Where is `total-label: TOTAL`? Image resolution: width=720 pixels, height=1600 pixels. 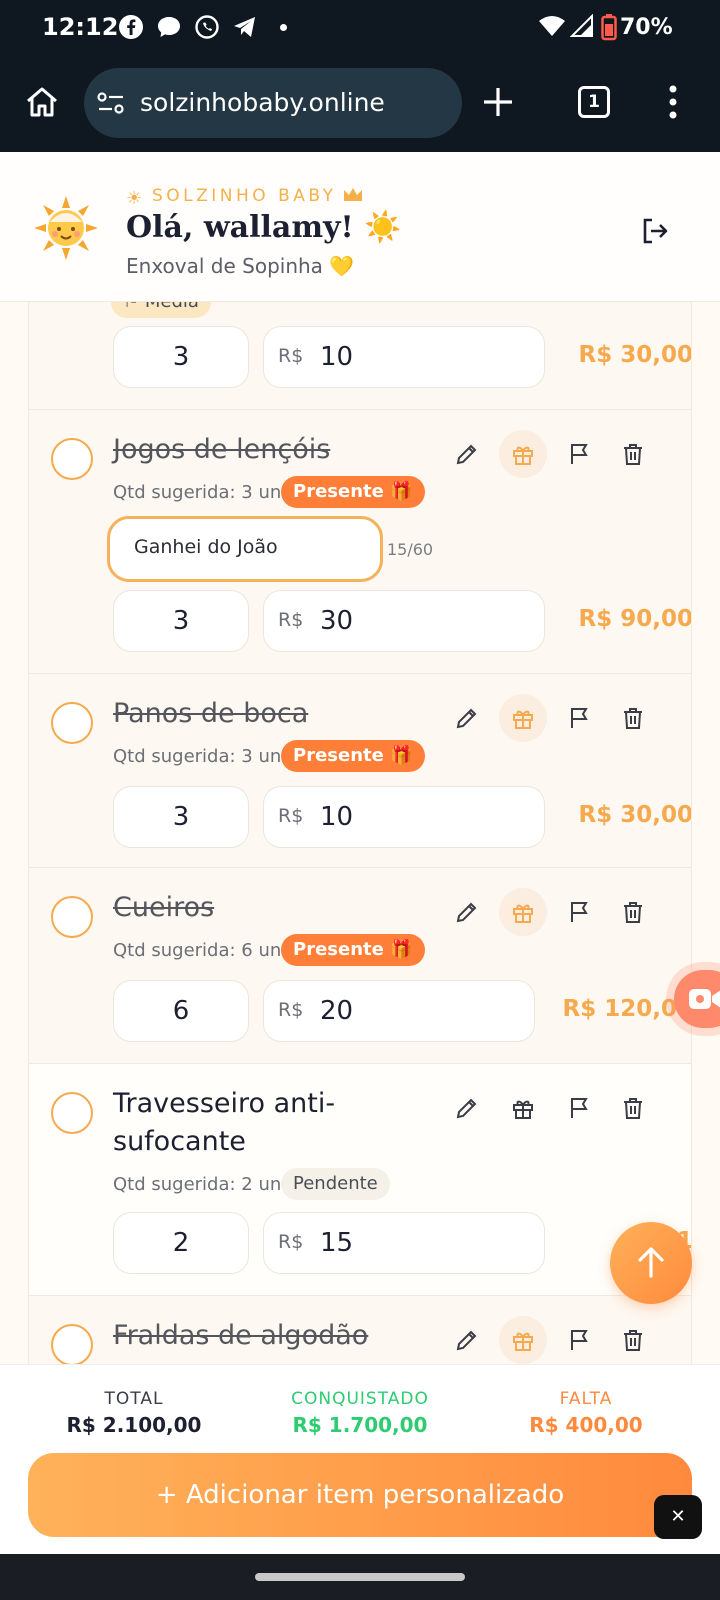
total-label: TOTAL is located at coordinates (134, 1399).